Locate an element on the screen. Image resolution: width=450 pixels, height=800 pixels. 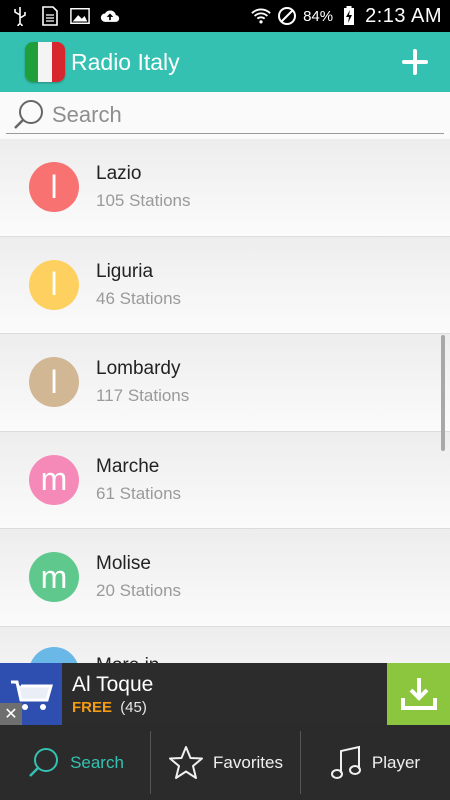
ad-app-icon: ✕ is located at coordinates (31, 694).